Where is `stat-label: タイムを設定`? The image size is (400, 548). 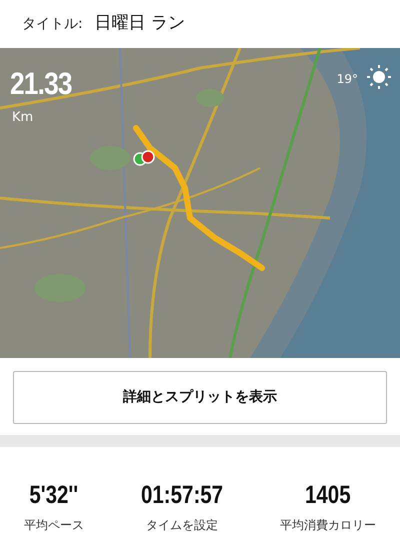 stat-label: タイムを設定 is located at coordinates (181, 525).